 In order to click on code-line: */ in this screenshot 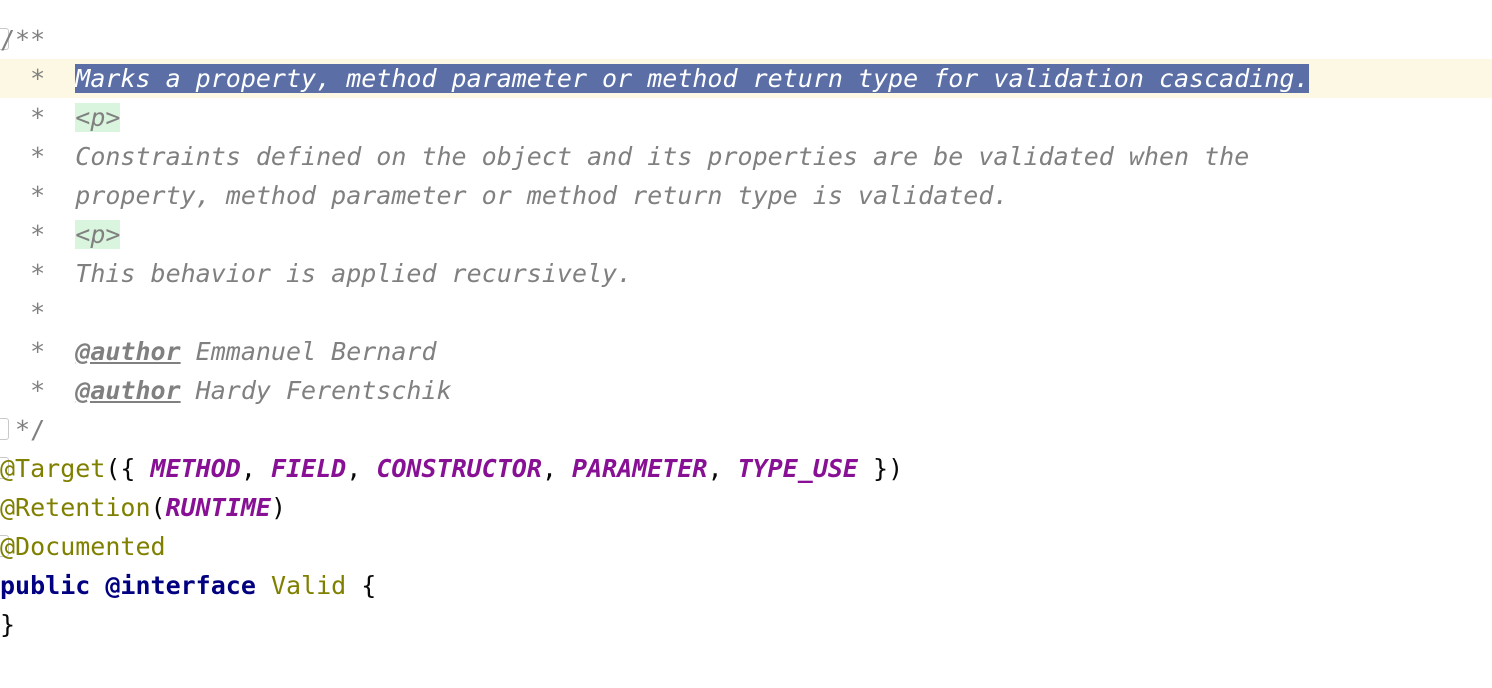, I will do `click(746, 429)`.